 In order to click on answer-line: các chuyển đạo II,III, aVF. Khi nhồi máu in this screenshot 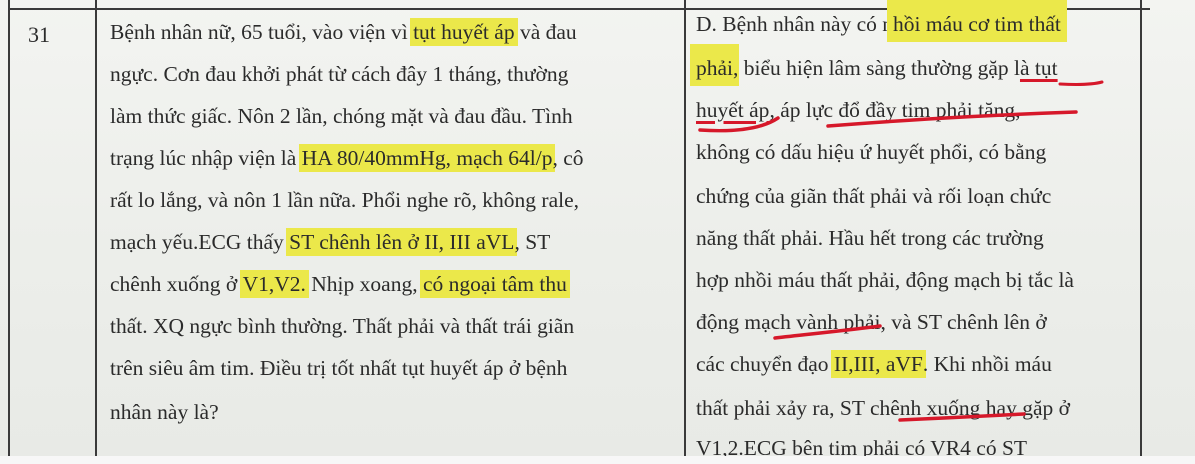, I will do `click(874, 364)`.